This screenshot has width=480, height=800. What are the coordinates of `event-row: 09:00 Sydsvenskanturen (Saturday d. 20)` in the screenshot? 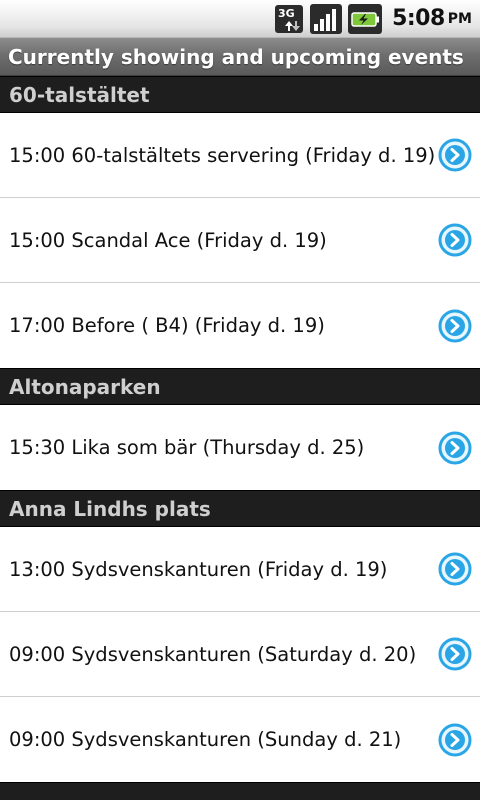 It's located at (240, 654).